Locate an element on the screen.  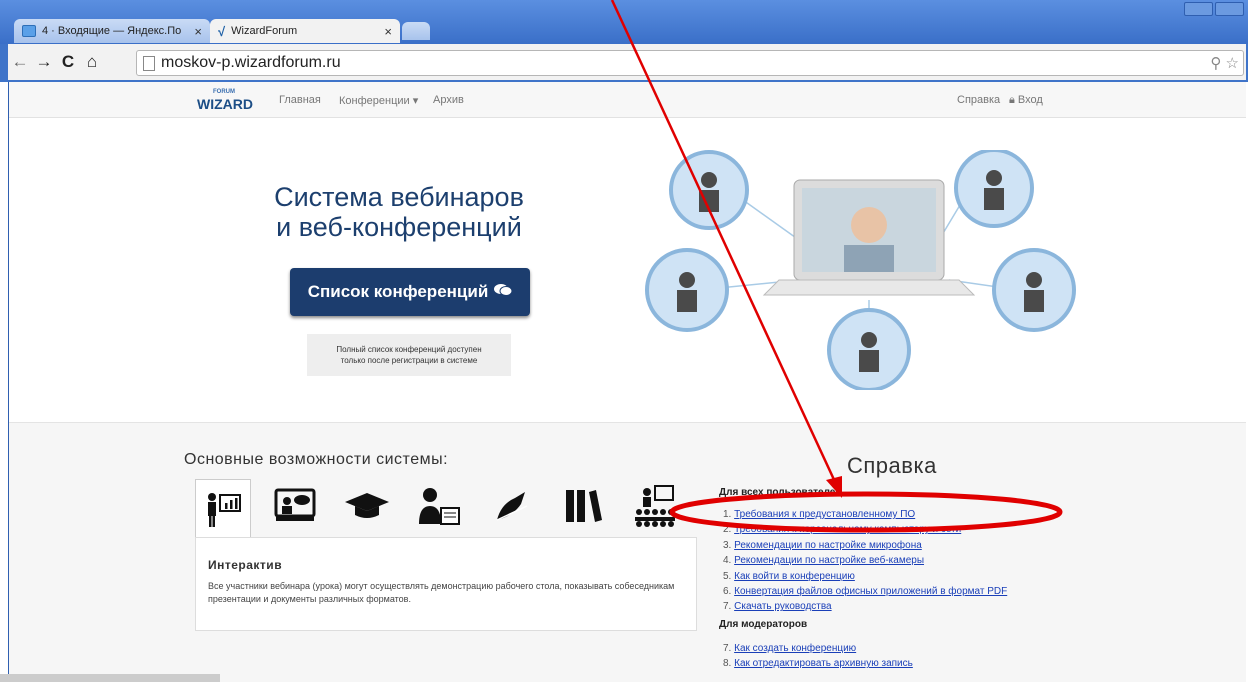
reload-button: C is located at coordinates (68, 62).